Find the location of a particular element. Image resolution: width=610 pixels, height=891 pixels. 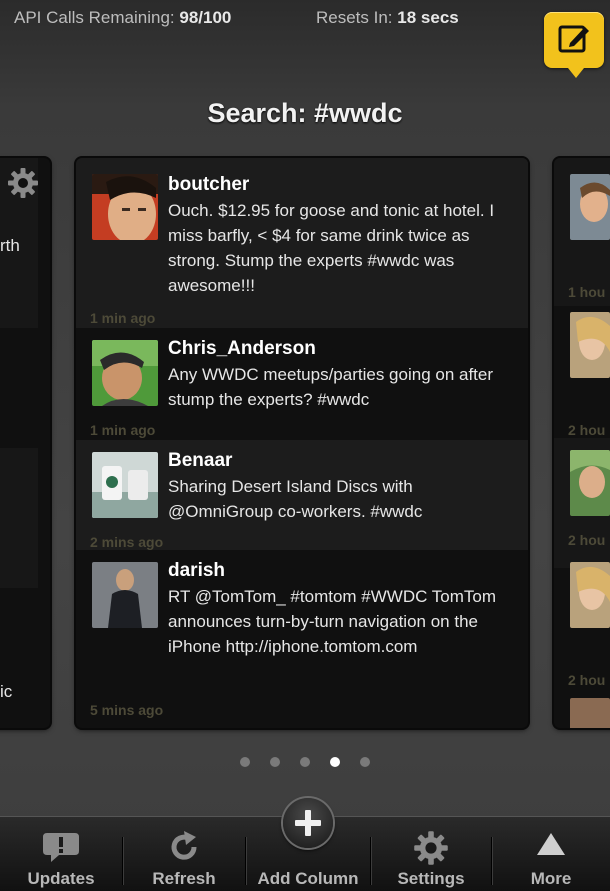

compose-button is located at coordinates (574, 45).